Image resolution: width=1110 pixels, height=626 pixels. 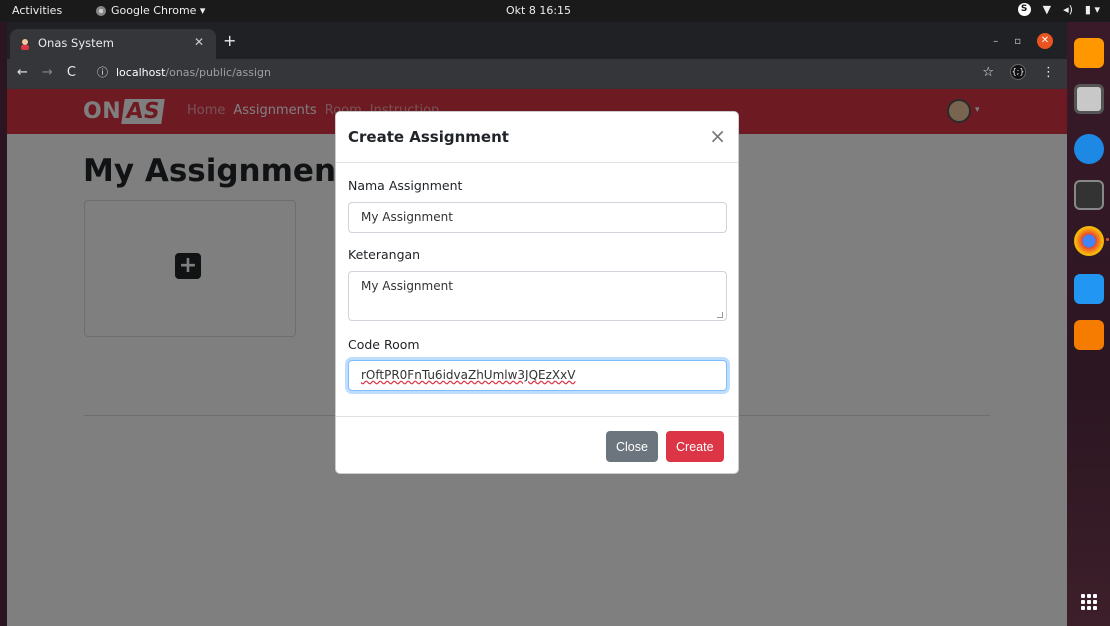 I want to click on forward-icon: →, so click(x=47, y=72).